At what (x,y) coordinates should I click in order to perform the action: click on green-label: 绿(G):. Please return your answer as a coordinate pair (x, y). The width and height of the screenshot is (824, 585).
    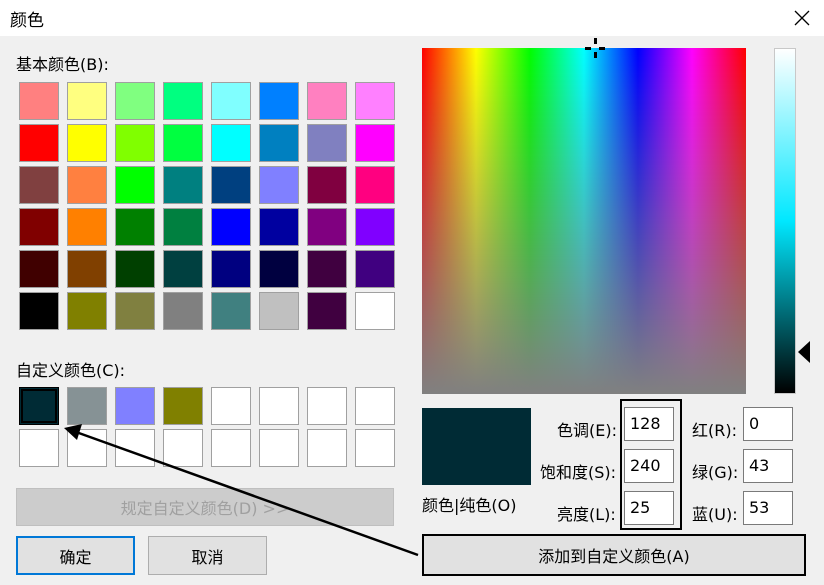
    Looking at the image, I should click on (715, 472).